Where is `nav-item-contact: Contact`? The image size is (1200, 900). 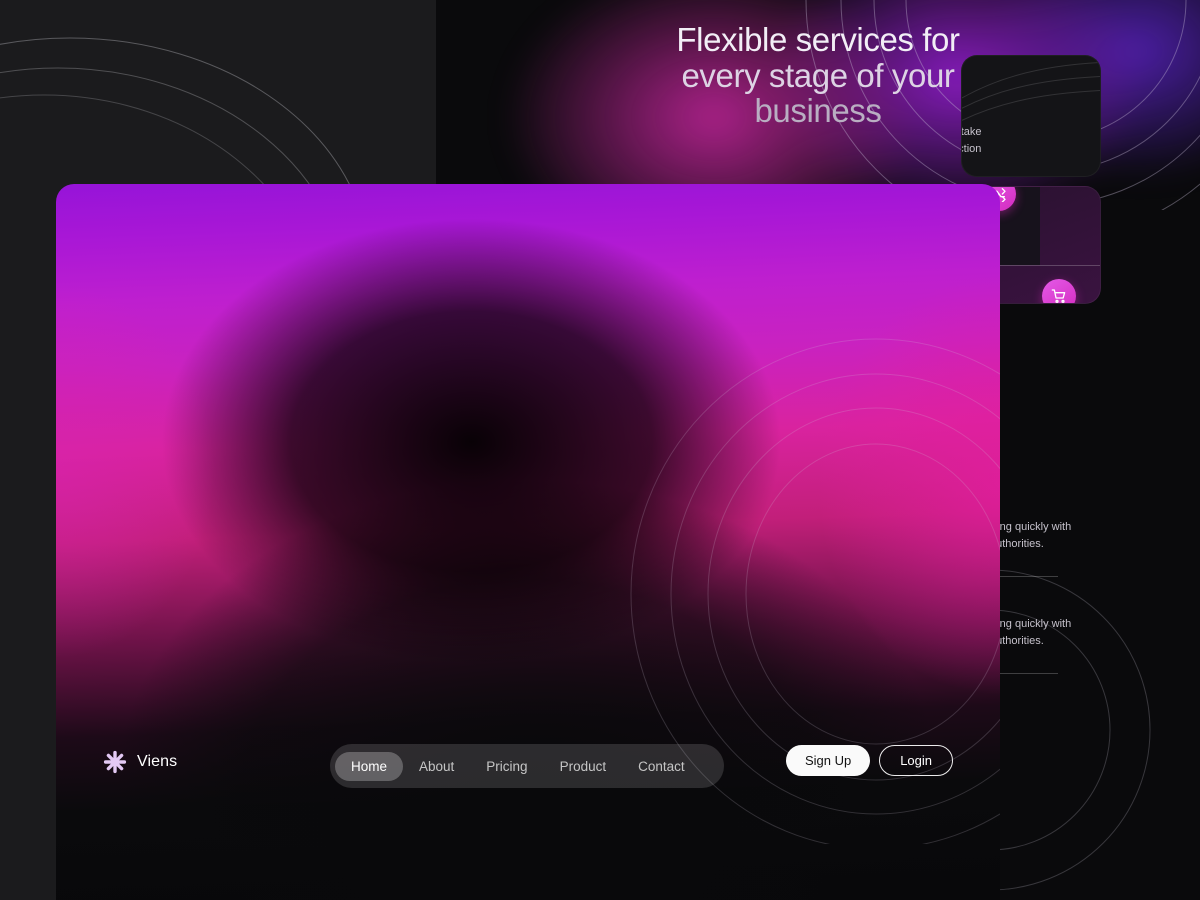
nav-item-contact: Contact is located at coordinates (661, 766).